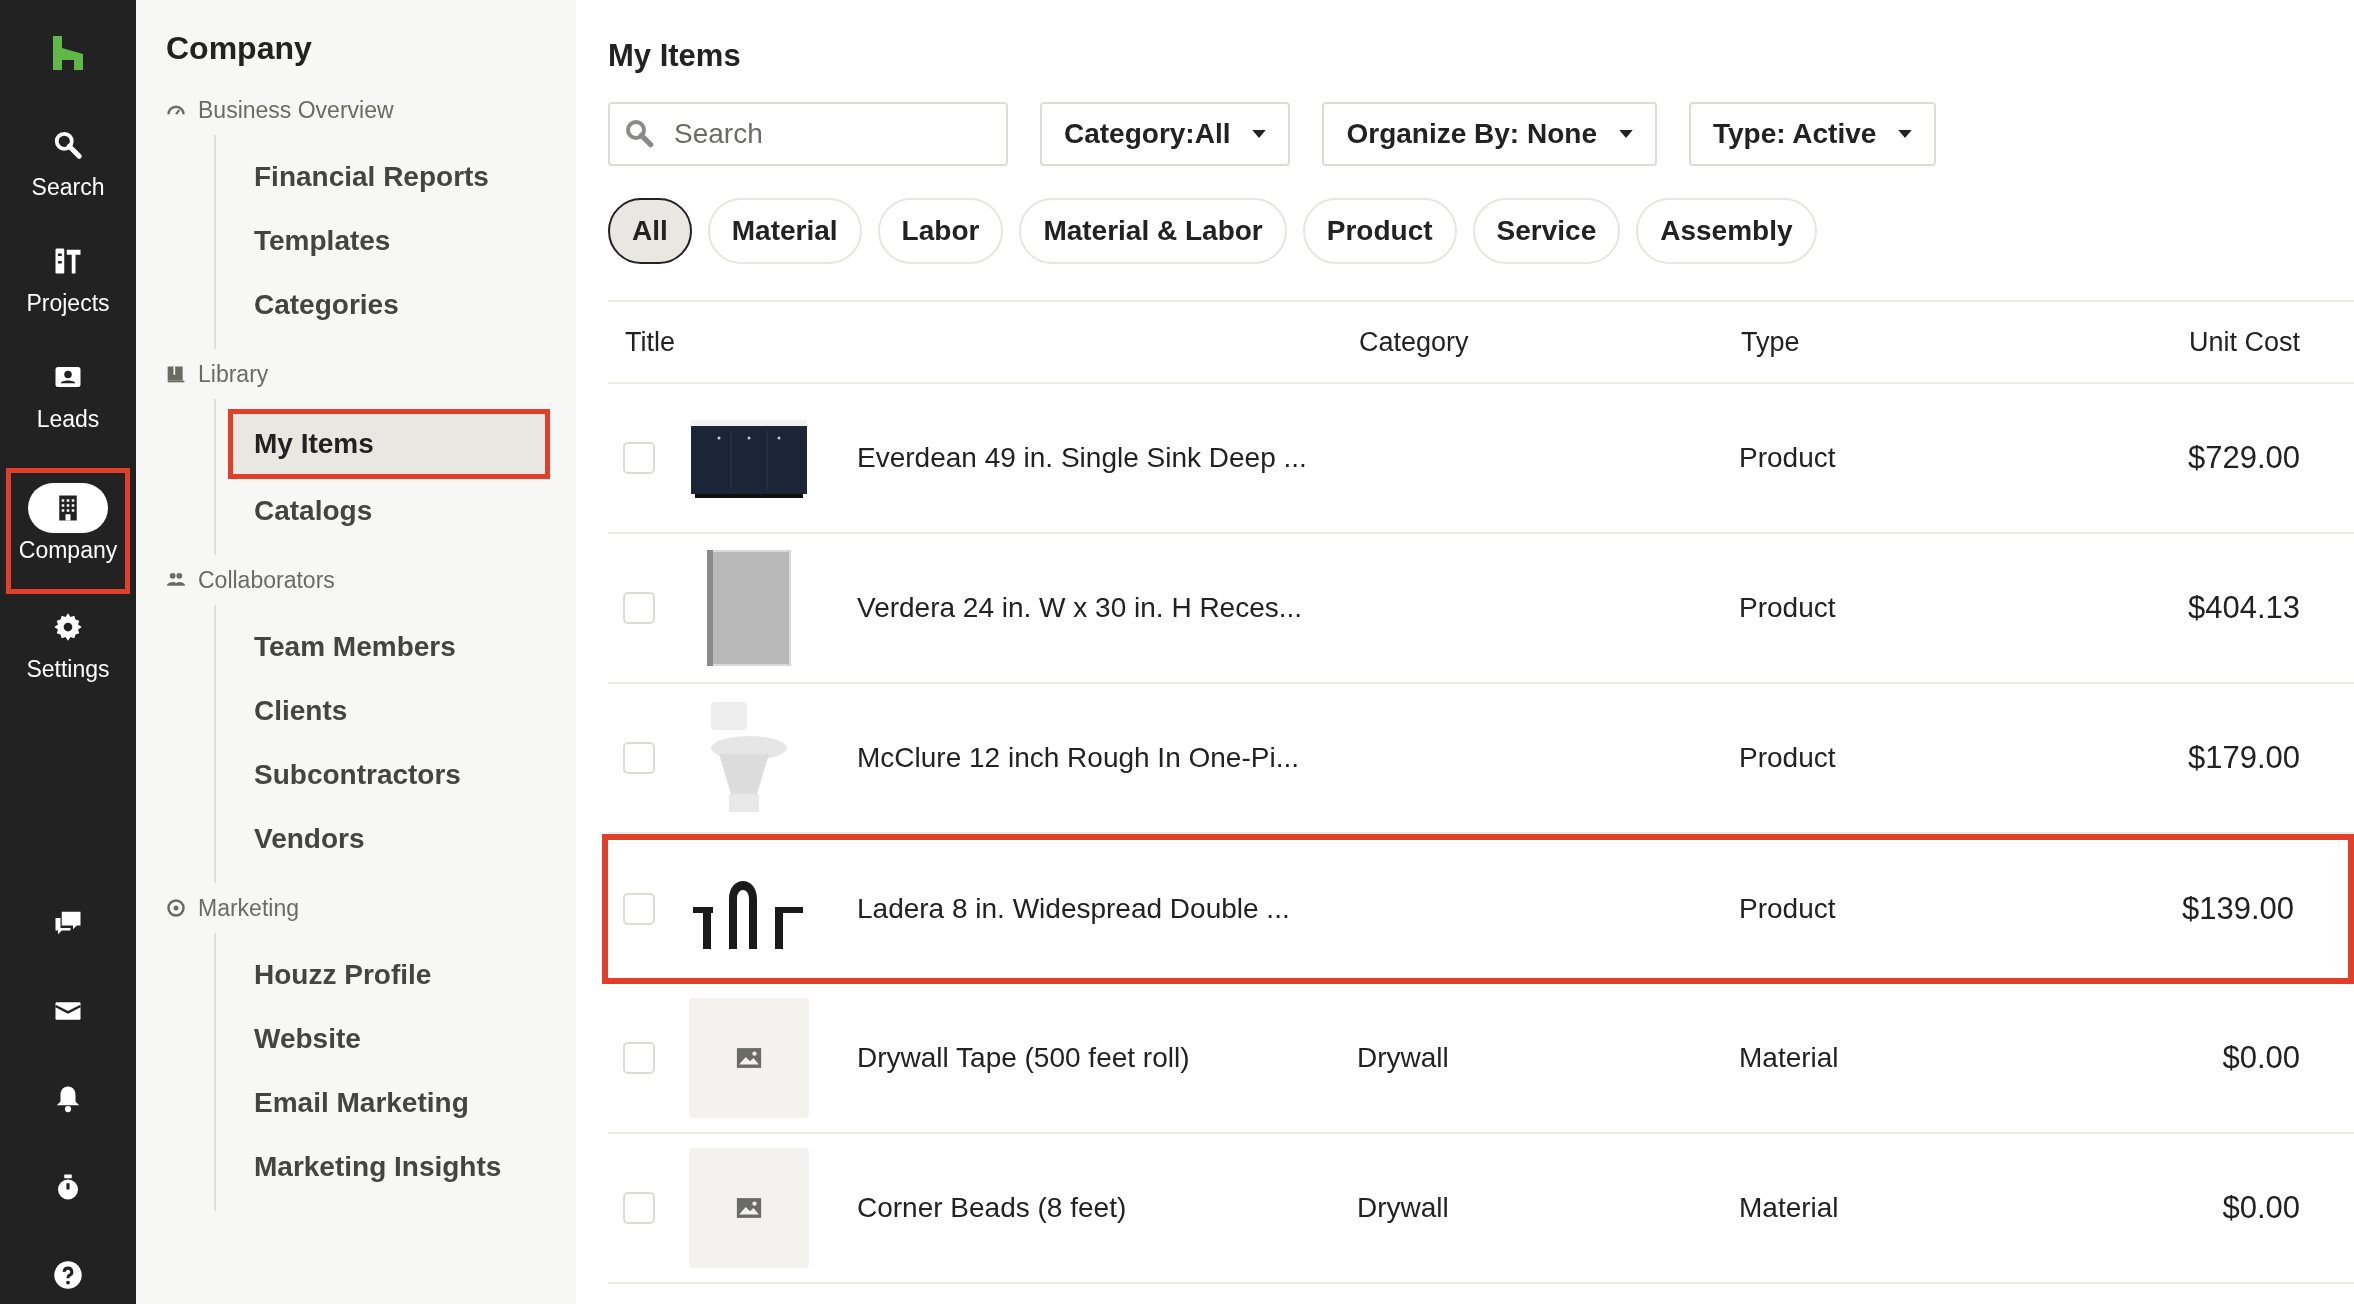  I want to click on projects-nav-item: Projects, so click(68, 294).